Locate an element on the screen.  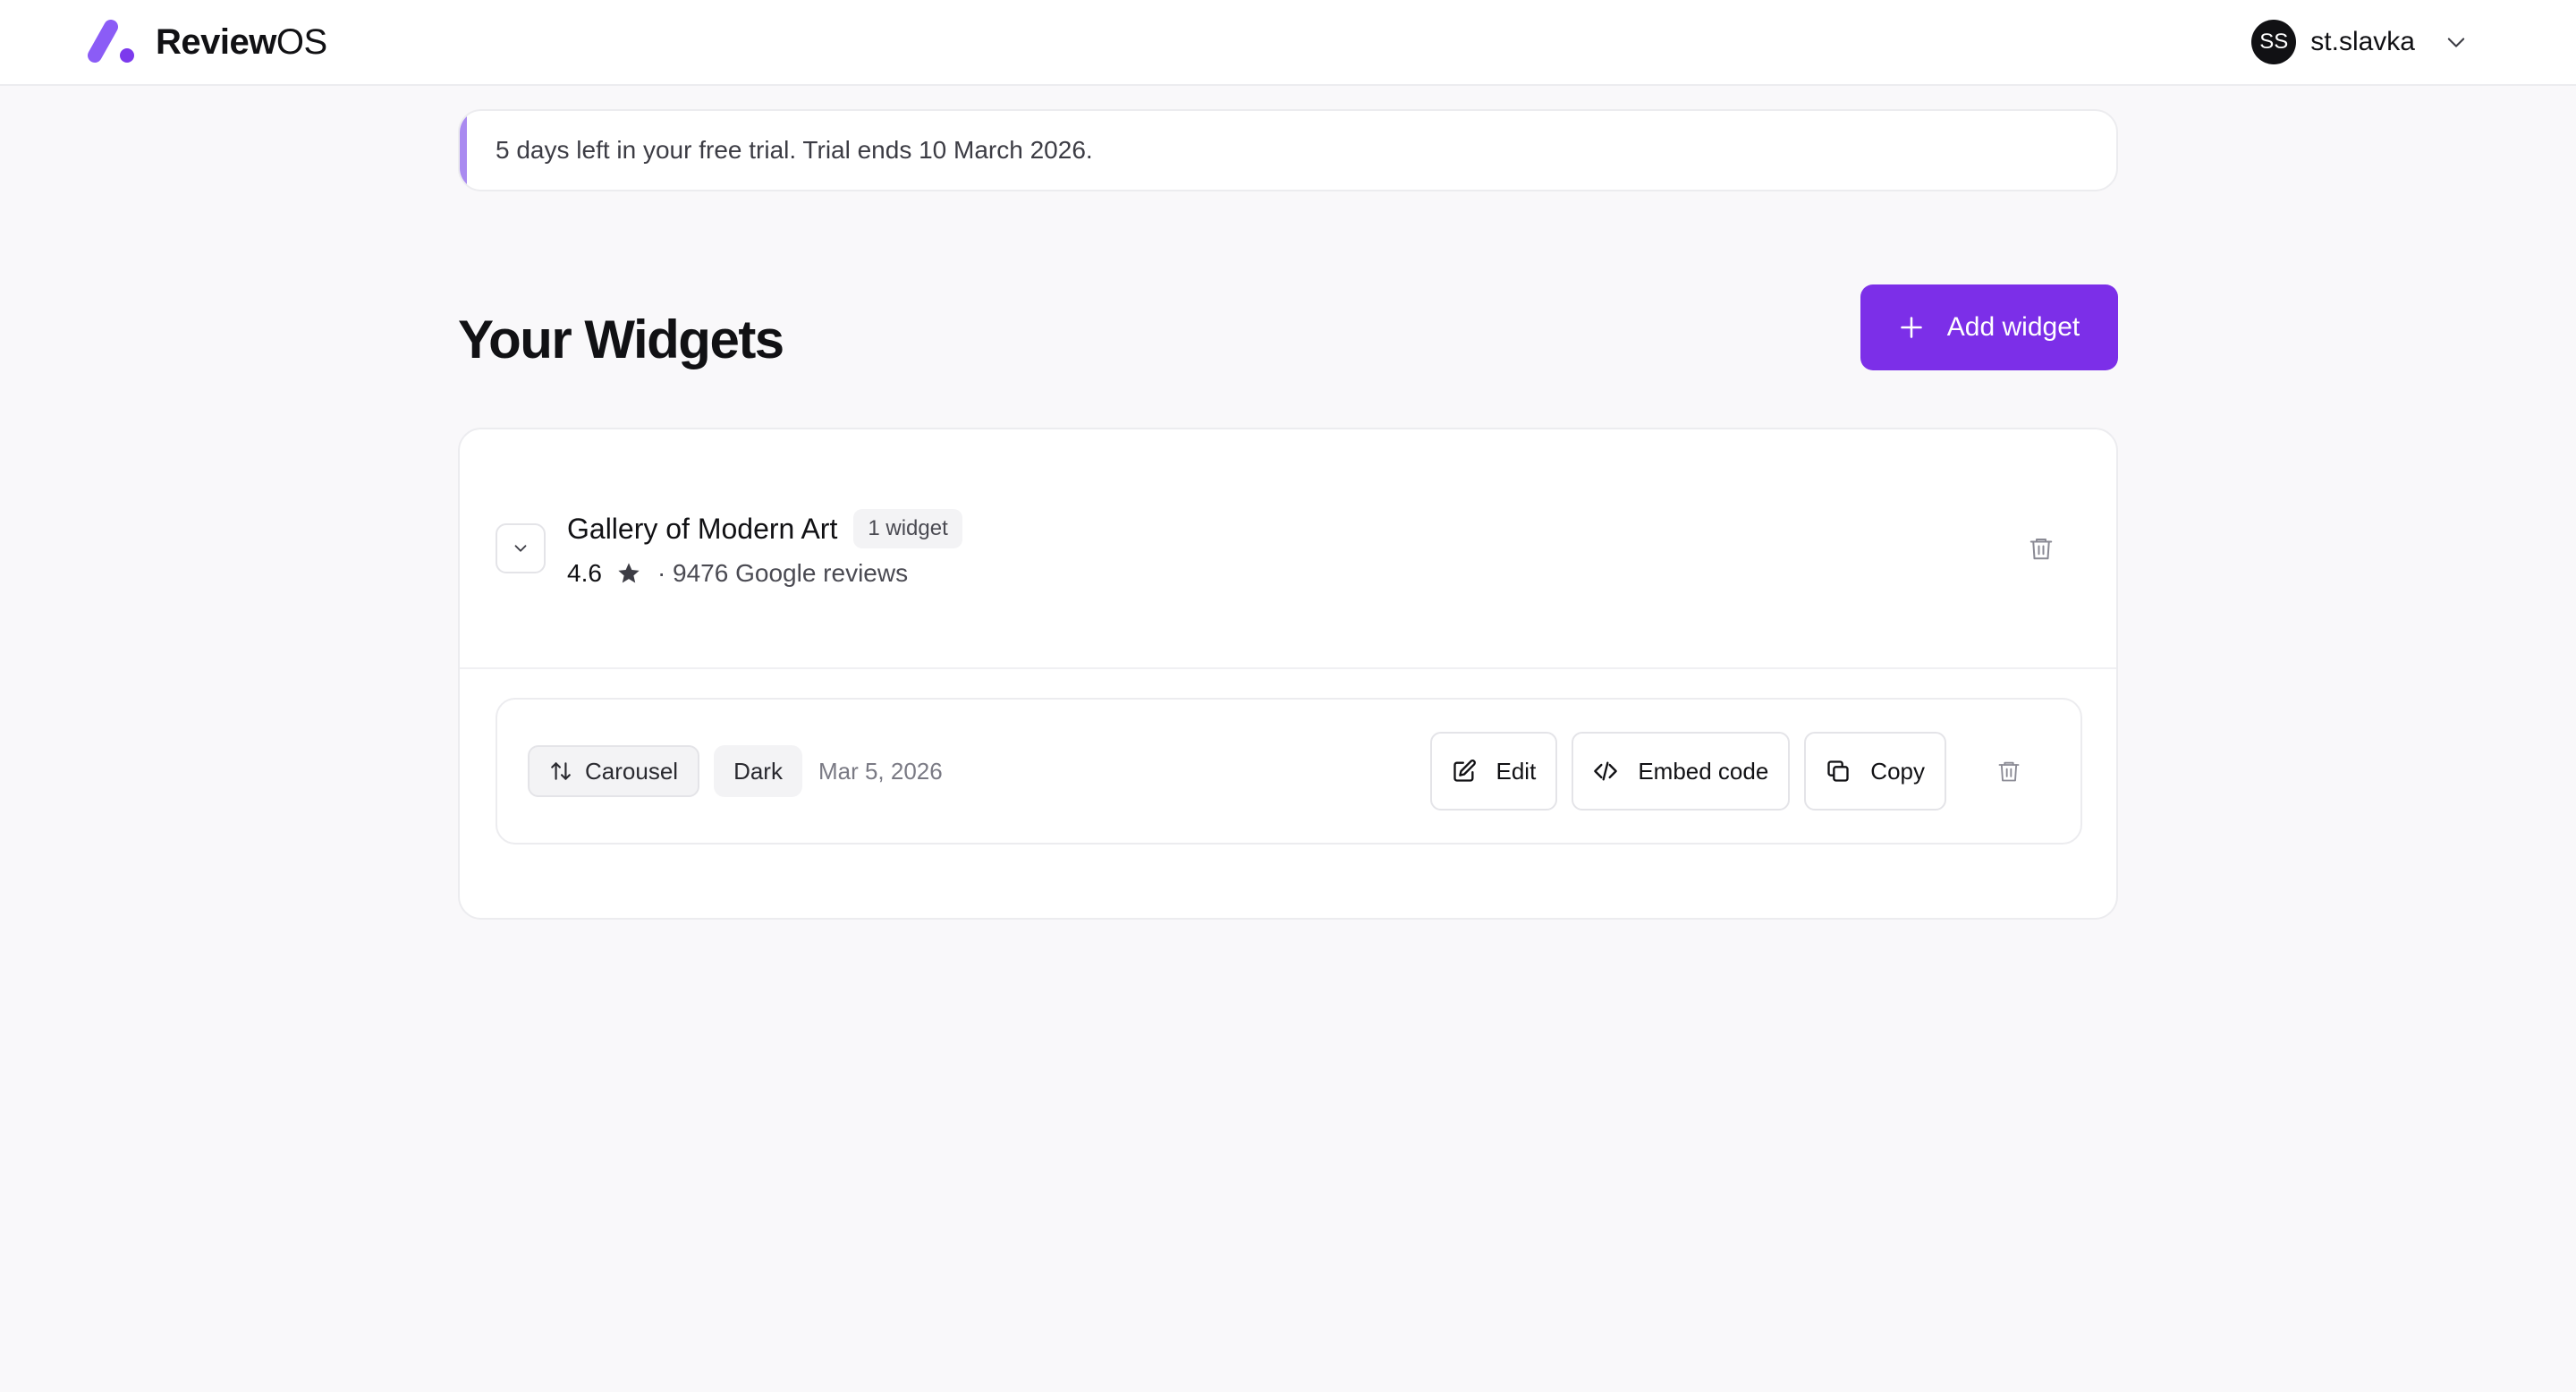
star-icon is located at coordinates (629, 573).